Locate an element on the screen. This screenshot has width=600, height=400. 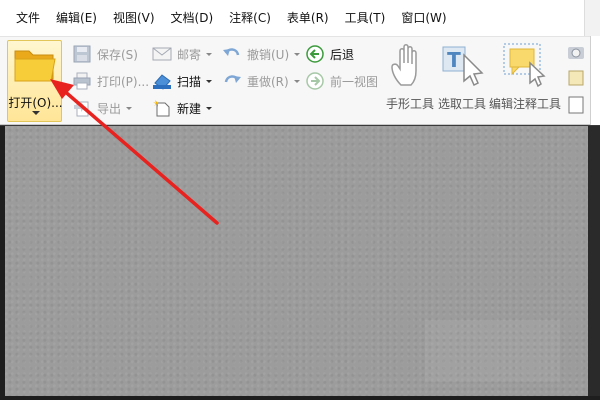
export-button: 导出 is located at coordinates (102, 108).